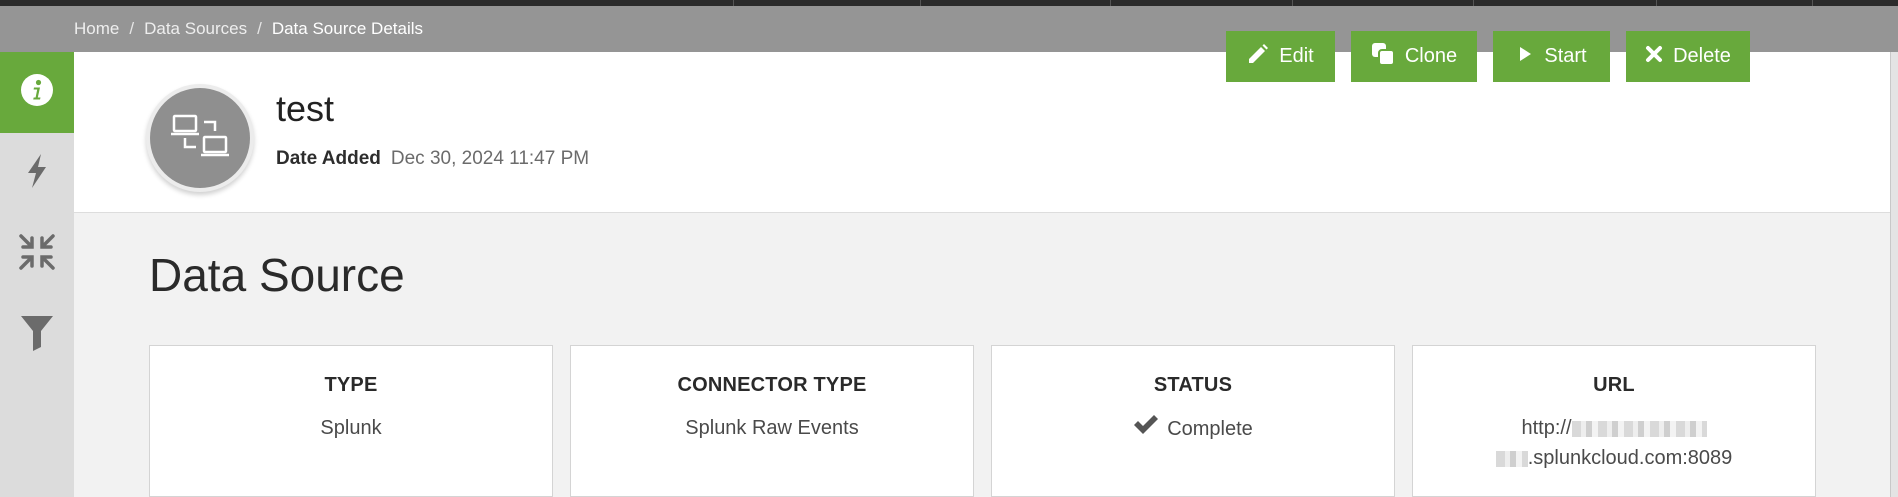 The image size is (1898, 497). What do you see at coordinates (1210, 428) in the screenshot?
I see `status-value: Complete` at bounding box center [1210, 428].